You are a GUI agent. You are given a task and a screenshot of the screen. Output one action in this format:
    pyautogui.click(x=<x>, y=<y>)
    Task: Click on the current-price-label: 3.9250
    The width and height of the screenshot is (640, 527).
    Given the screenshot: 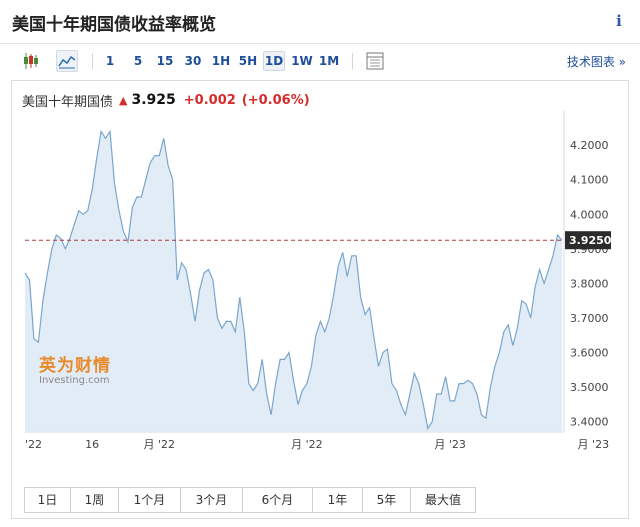 What is the action you would take?
    pyautogui.click(x=590, y=240)
    